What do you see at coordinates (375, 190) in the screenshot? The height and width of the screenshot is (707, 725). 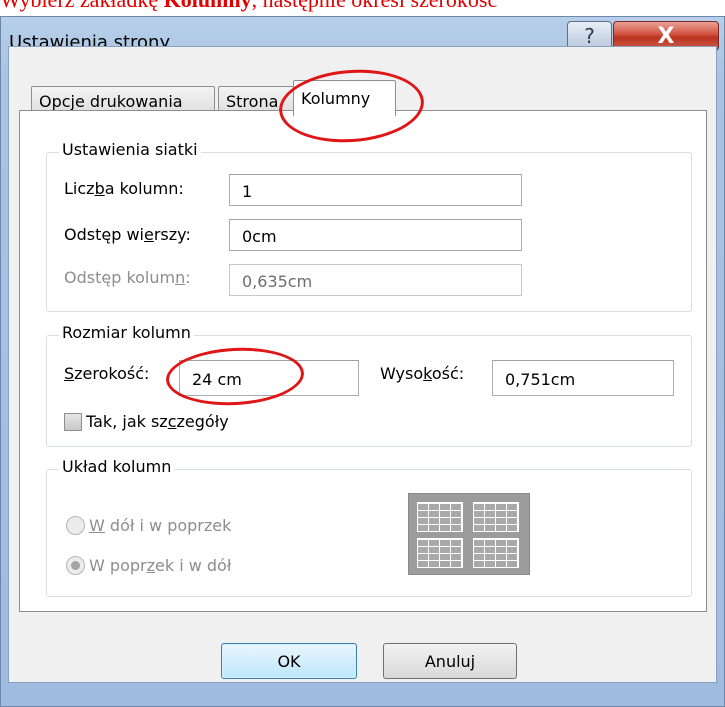 I see `column-count-input: 1` at bounding box center [375, 190].